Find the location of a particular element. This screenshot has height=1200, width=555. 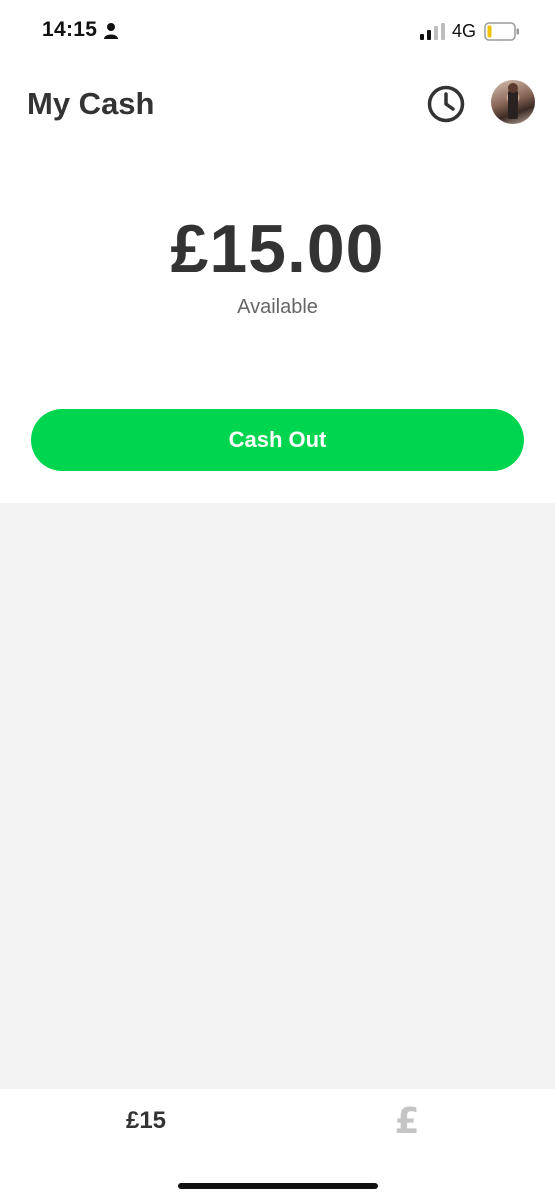

balance-caption: Available is located at coordinates (277, 307).